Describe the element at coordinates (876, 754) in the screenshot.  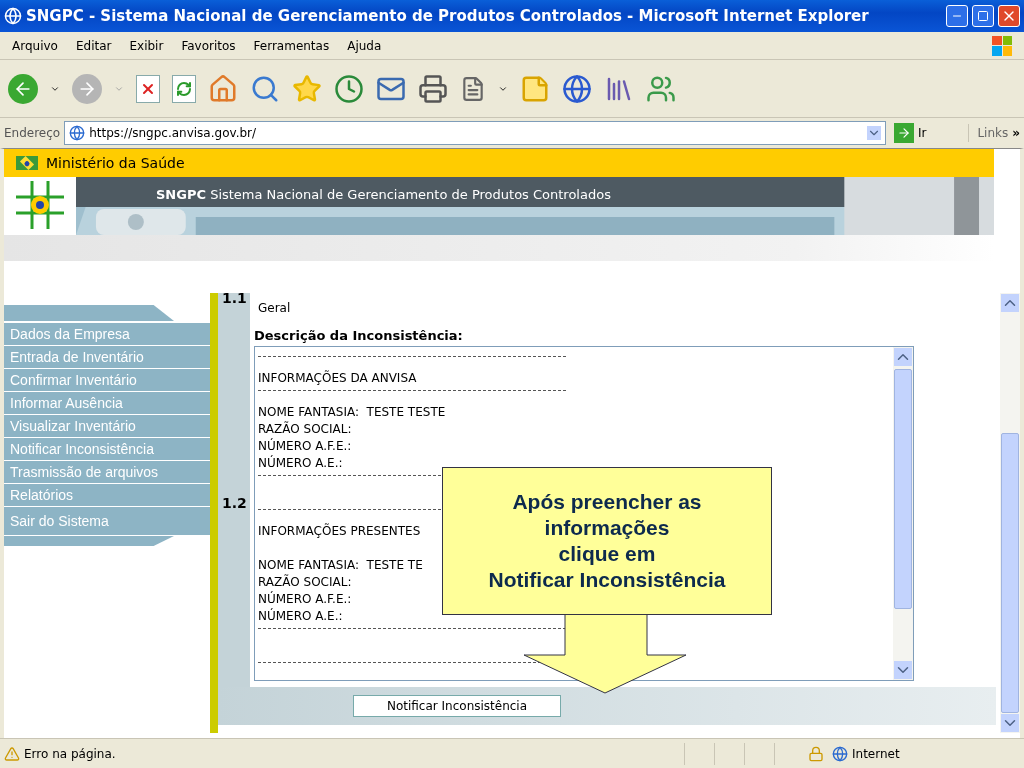
I see `zone-label: Internet` at that location.